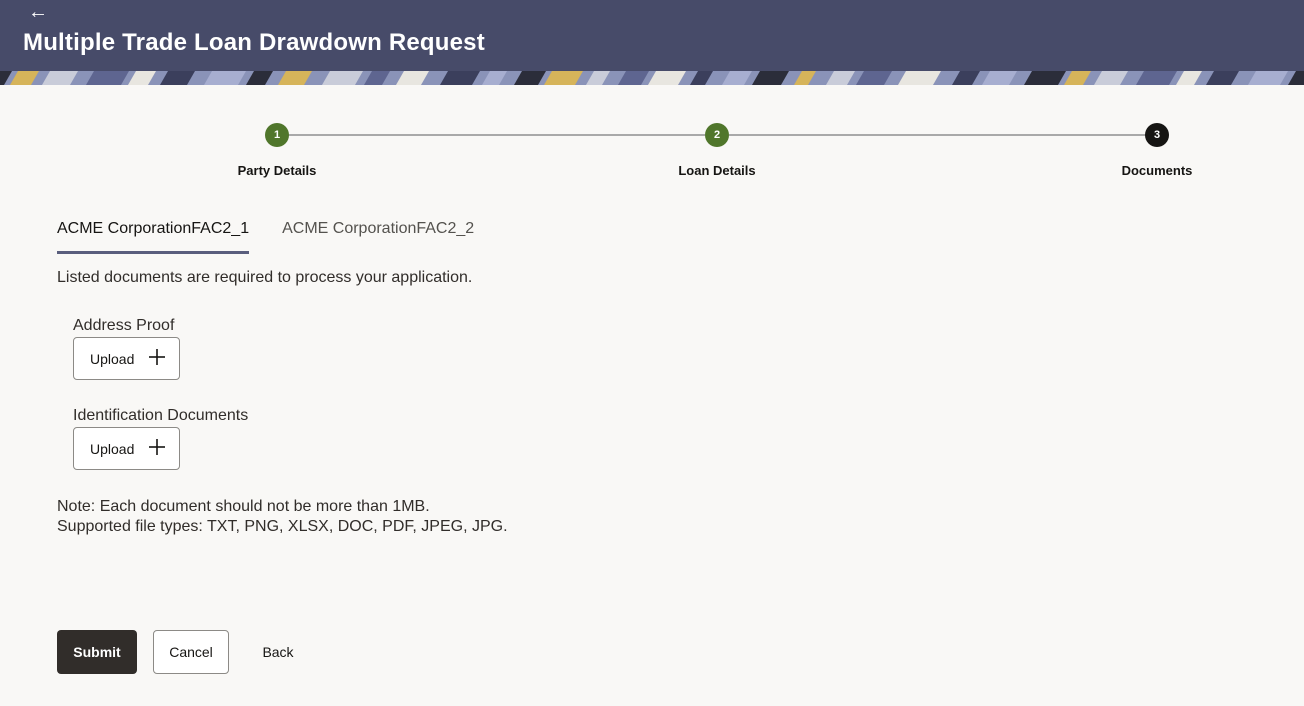 Image resolution: width=1304 pixels, height=706 pixels. Describe the element at coordinates (38, 12) in the screenshot. I see `arrow-left-icon: ←` at that location.